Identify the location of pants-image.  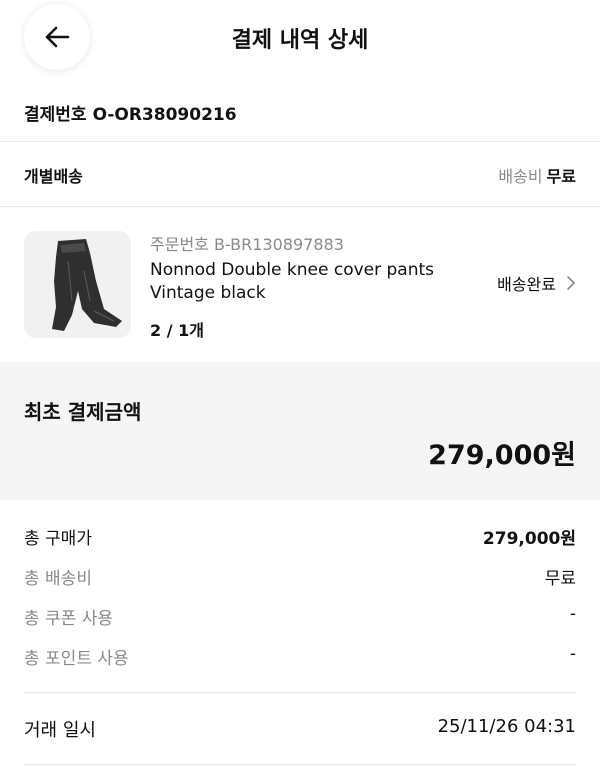
(77, 284).